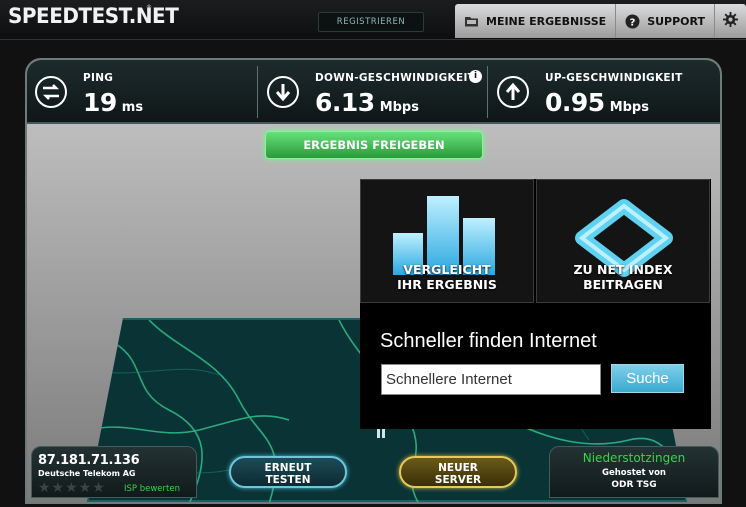  What do you see at coordinates (458, 472) in the screenshot?
I see `new-server-button: NEUER SERVER` at bounding box center [458, 472].